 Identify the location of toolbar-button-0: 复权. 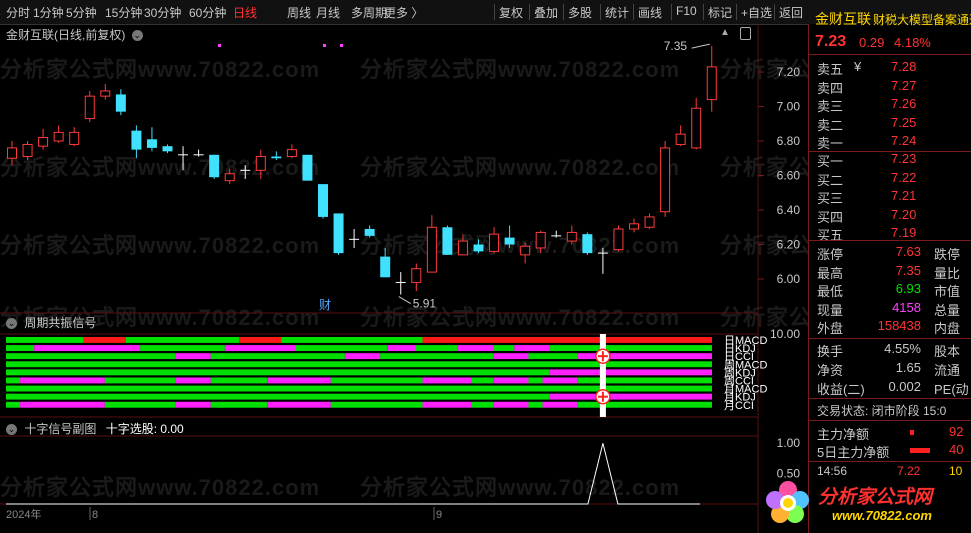
(511, 12).